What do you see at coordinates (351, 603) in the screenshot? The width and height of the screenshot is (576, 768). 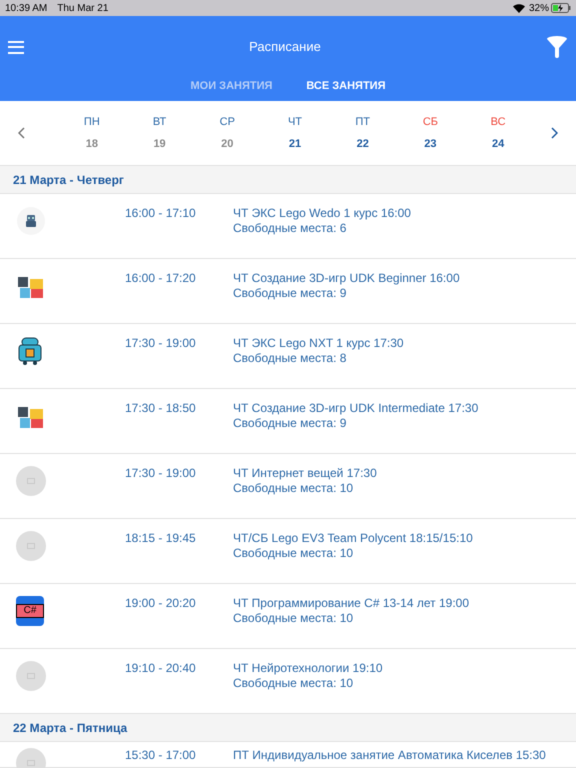 I see `lesson-title: ЧТ Программирование C# 13-14 лет 19:00` at bounding box center [351, 603].